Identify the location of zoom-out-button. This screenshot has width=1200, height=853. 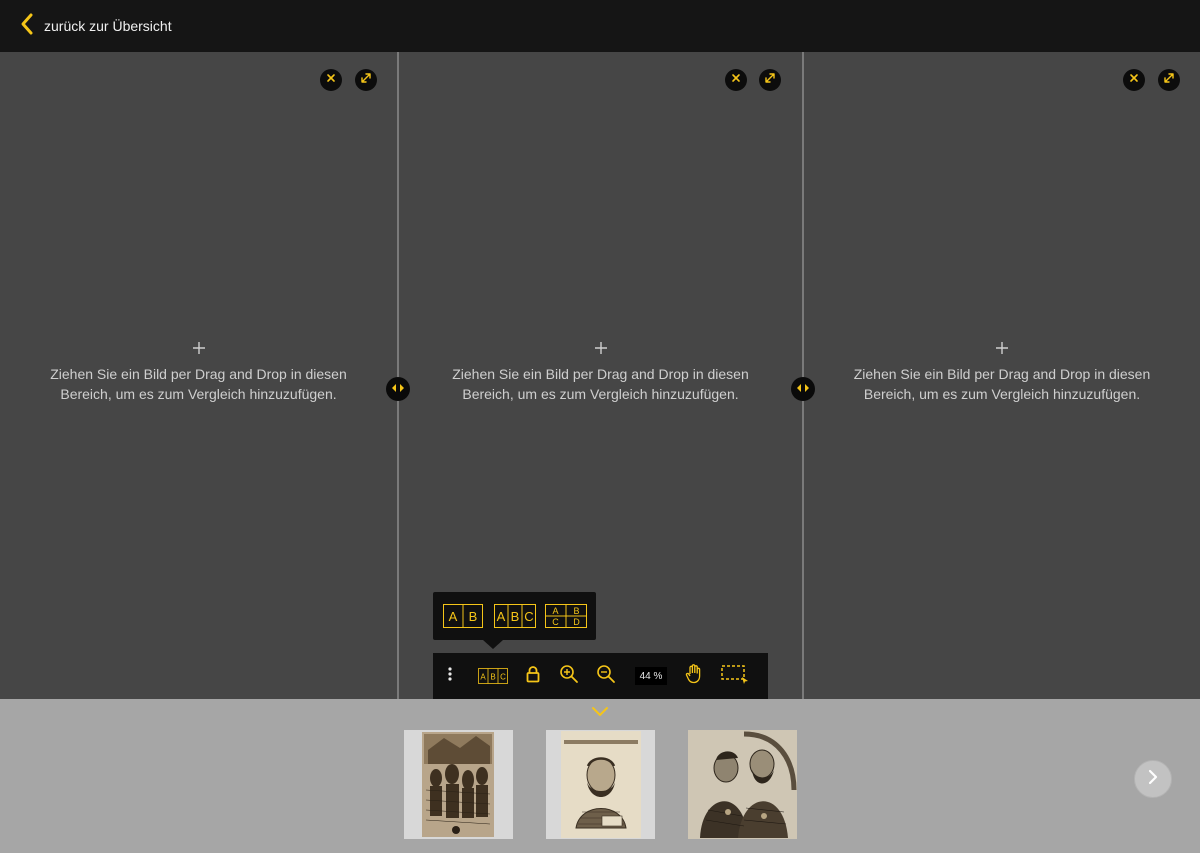
(606, 676).